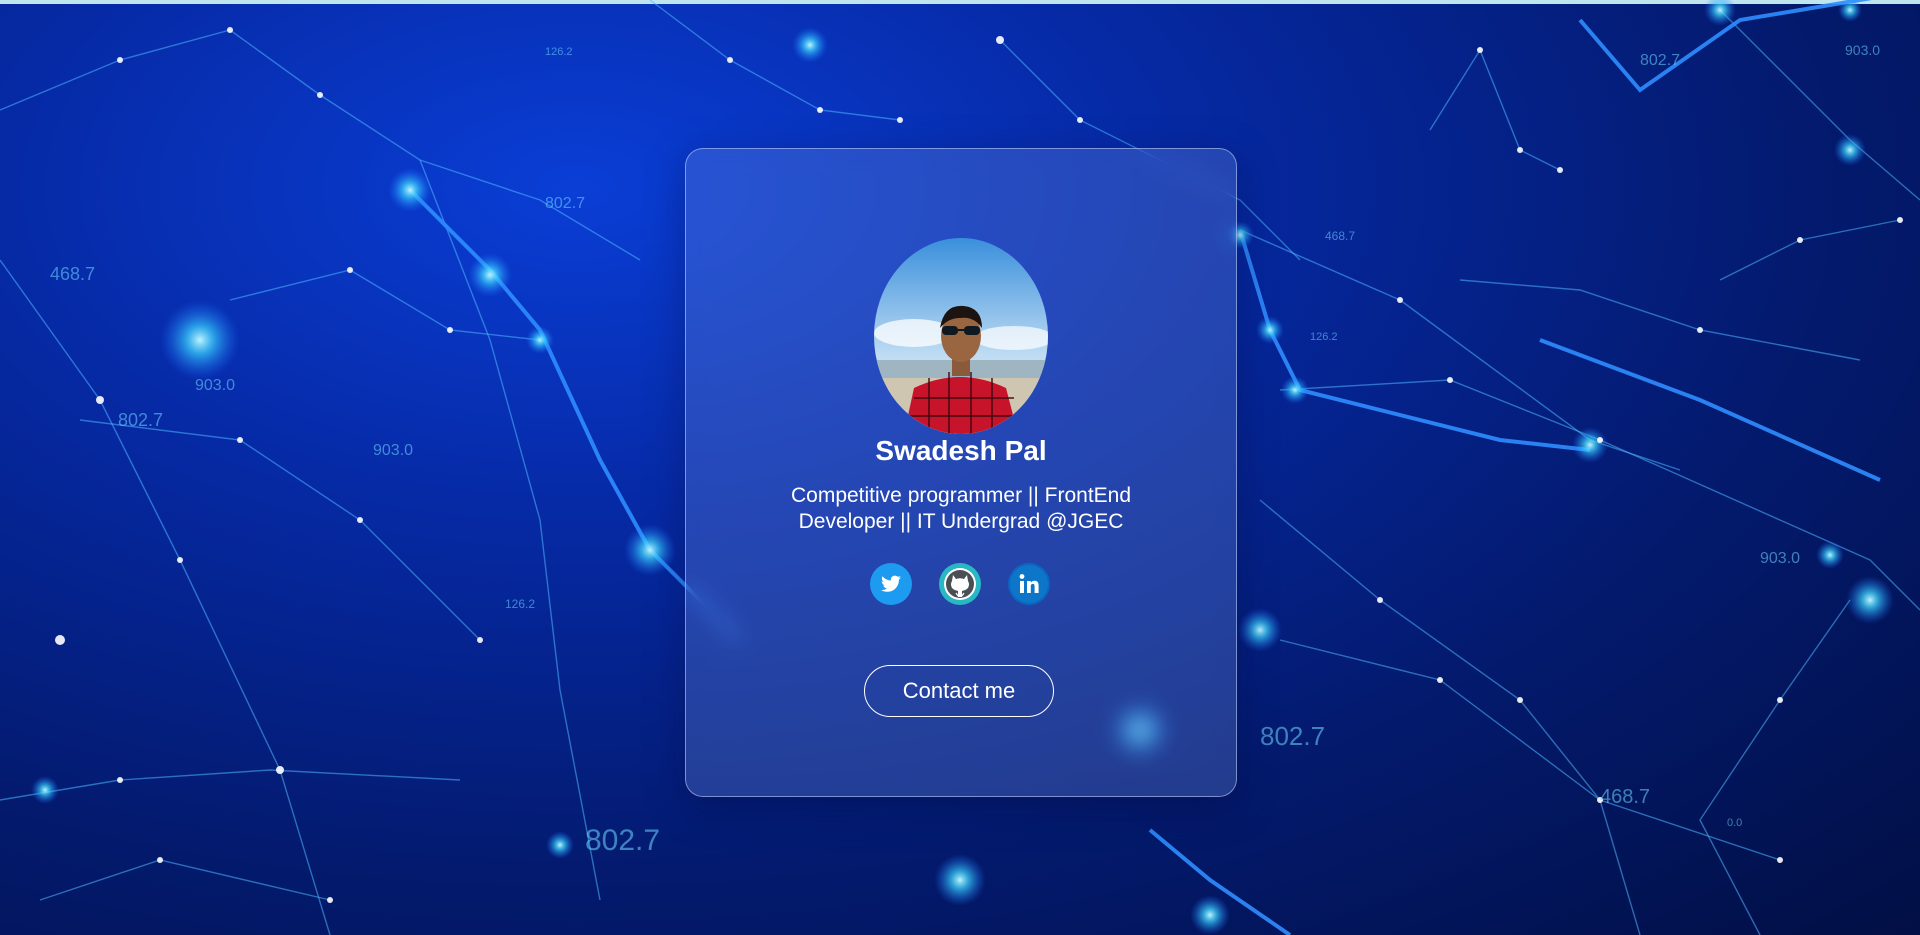 This screenshot has width=1920, height=935. What do you see at coordinates (961, 450) in the screenshot?
I see `profile-name: Swadesh Pal` at bounding box center [961, 450].